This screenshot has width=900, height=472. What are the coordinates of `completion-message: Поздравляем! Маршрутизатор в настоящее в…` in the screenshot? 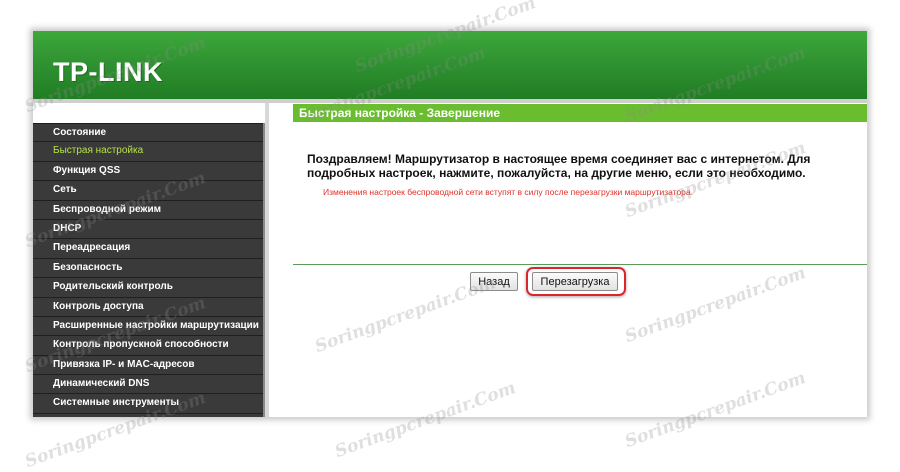 It's located at (559, 166).